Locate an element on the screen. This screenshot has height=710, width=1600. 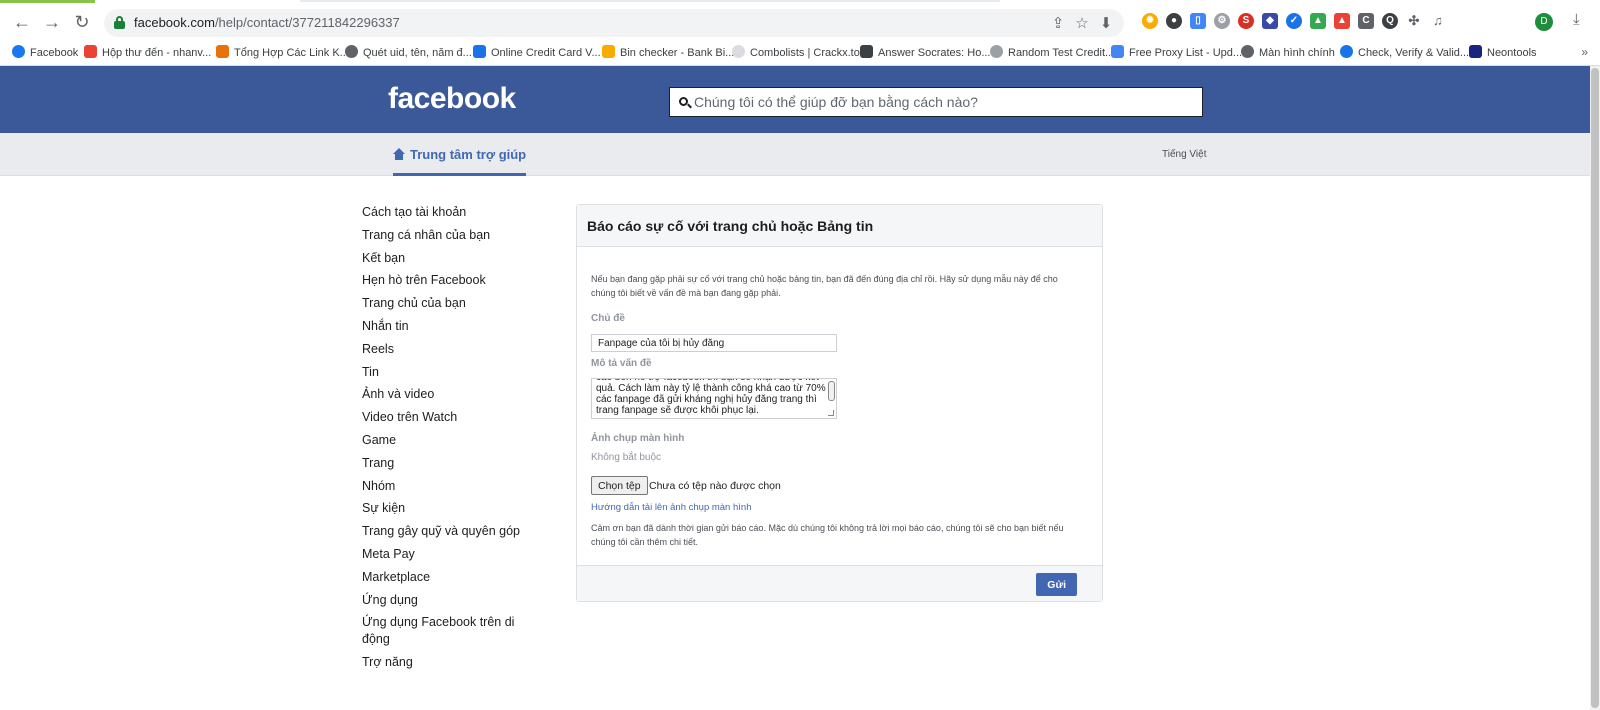
bookmark-label: Facebook is located at coordinates (54, 53).